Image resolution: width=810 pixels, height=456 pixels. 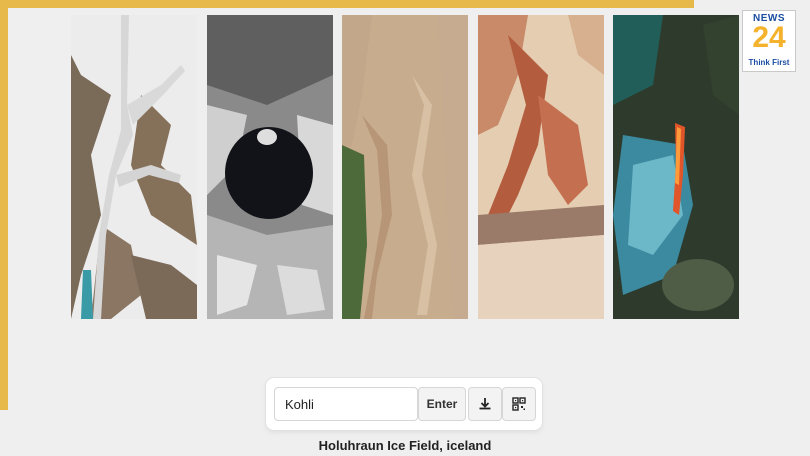 I want to click on lava-field-image, so click(x=676, y=167).